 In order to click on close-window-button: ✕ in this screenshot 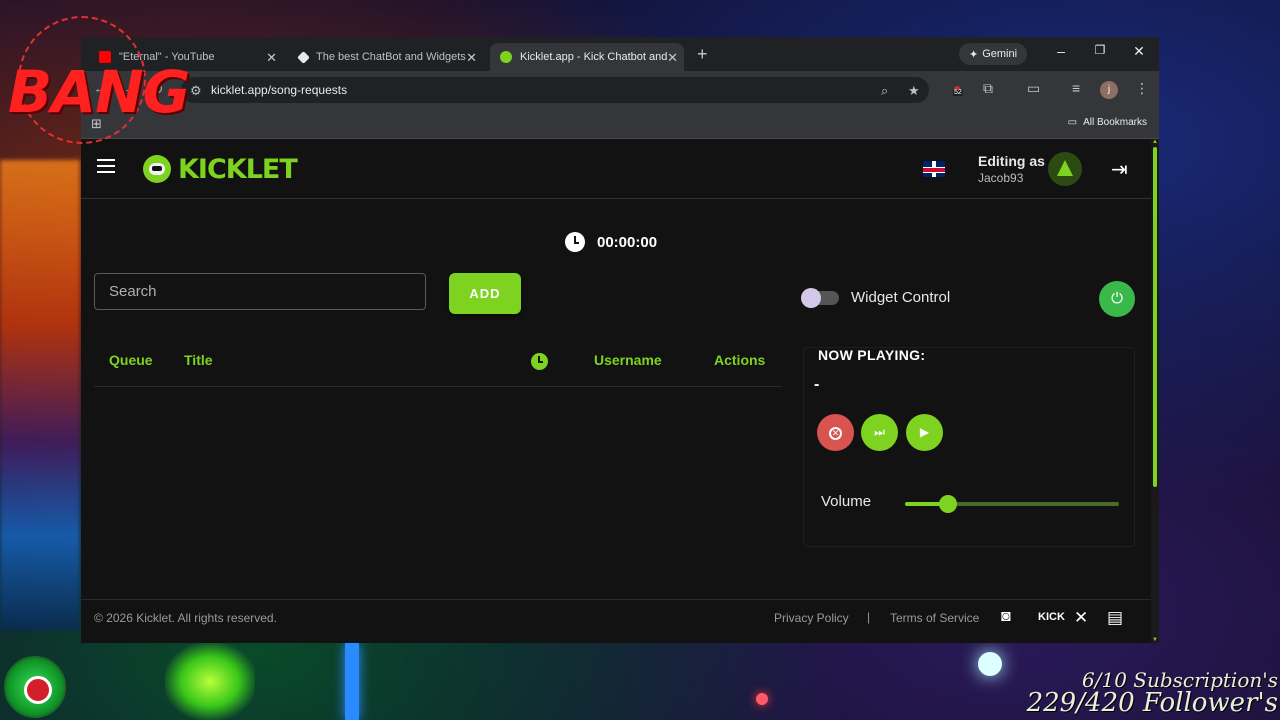, I will do `click(1139, 51)`.